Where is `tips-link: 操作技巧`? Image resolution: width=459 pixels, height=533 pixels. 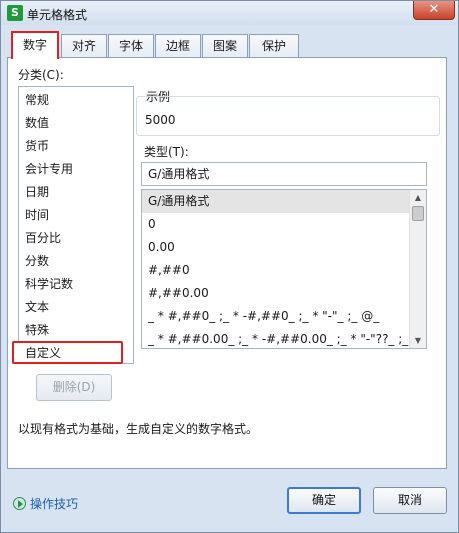
tips-link: 操作技巧 is located at coordinates (45, 503).